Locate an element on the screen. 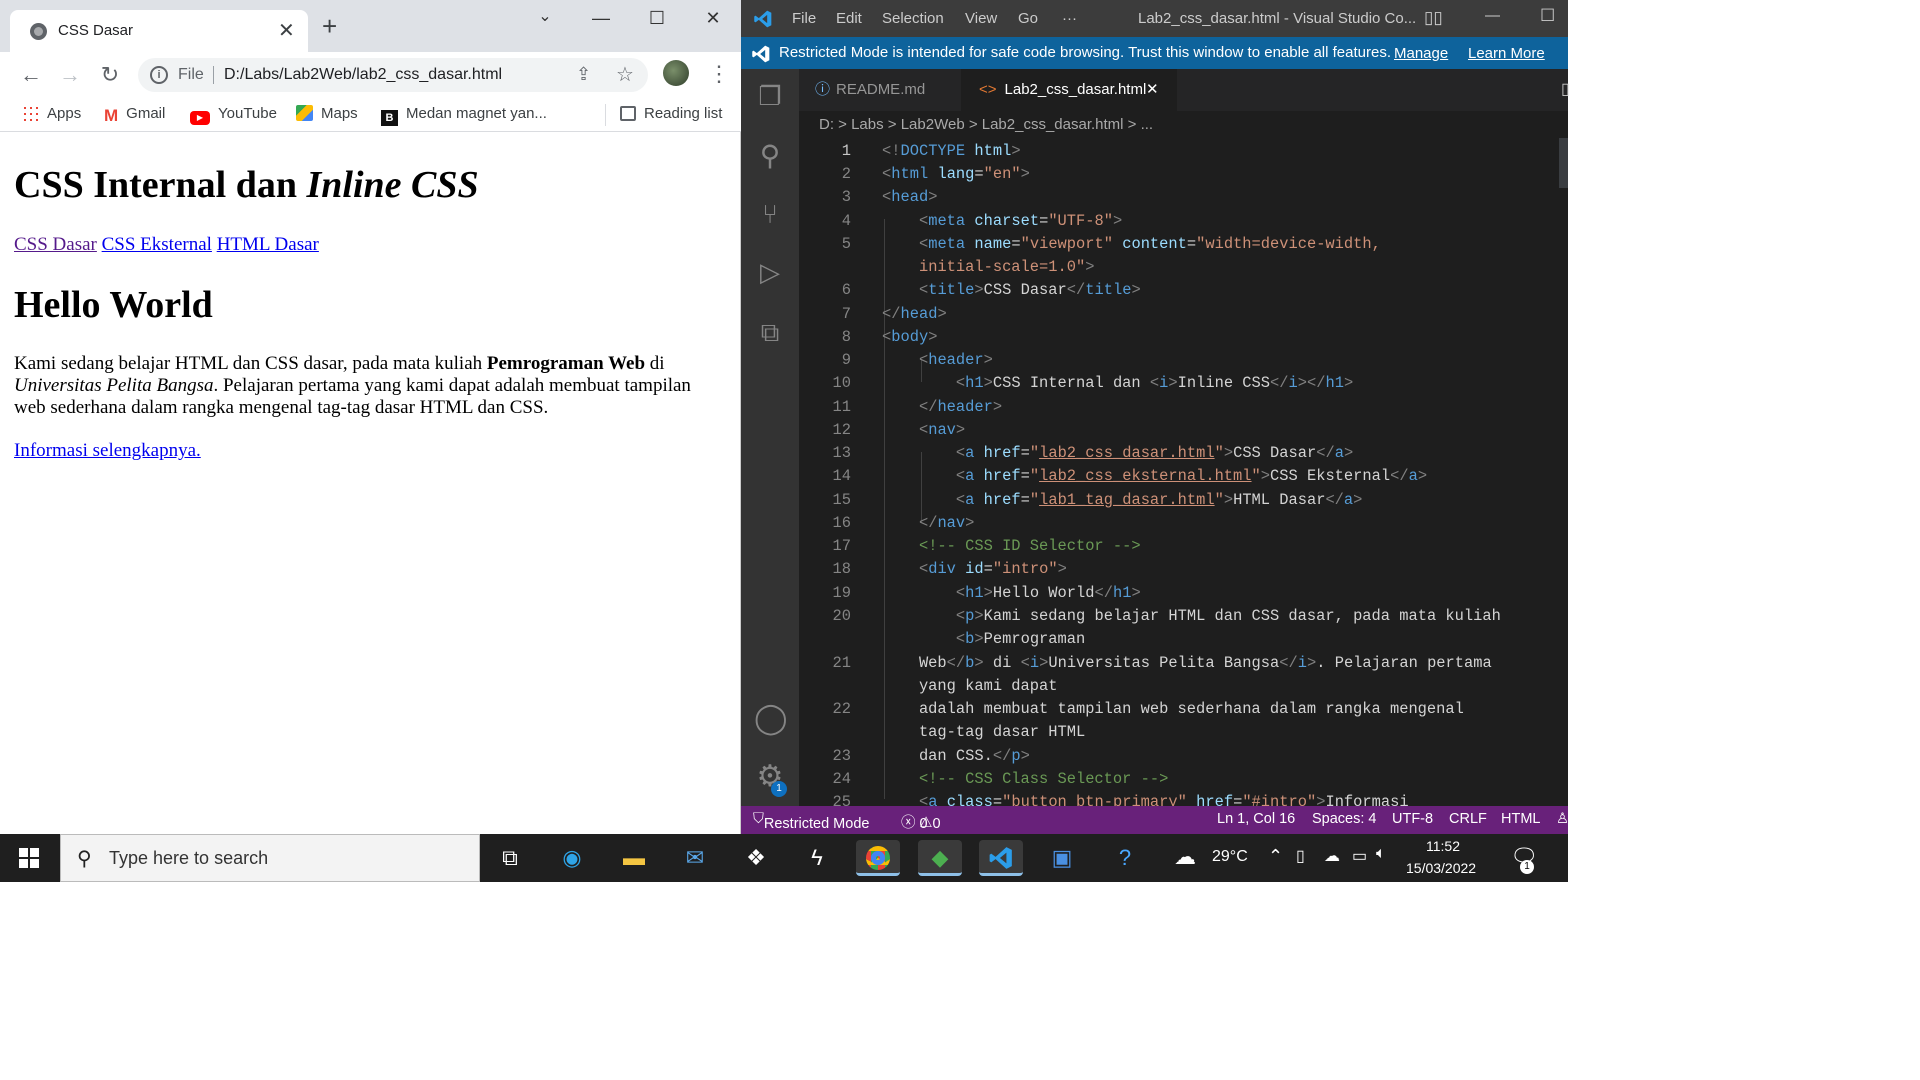 This screenshot has width=1920, height=1080. file-explorer-icon: ▬ is located at coordinates (634, 858).